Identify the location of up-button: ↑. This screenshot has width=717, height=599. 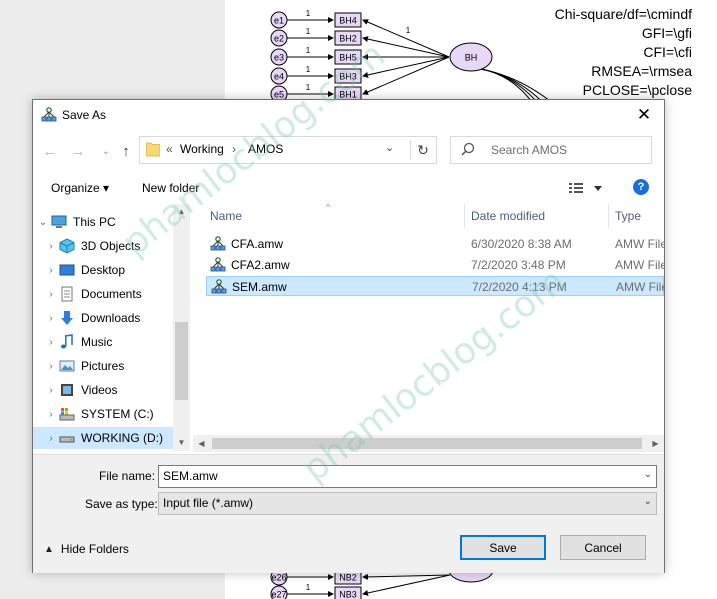
(126, 151).